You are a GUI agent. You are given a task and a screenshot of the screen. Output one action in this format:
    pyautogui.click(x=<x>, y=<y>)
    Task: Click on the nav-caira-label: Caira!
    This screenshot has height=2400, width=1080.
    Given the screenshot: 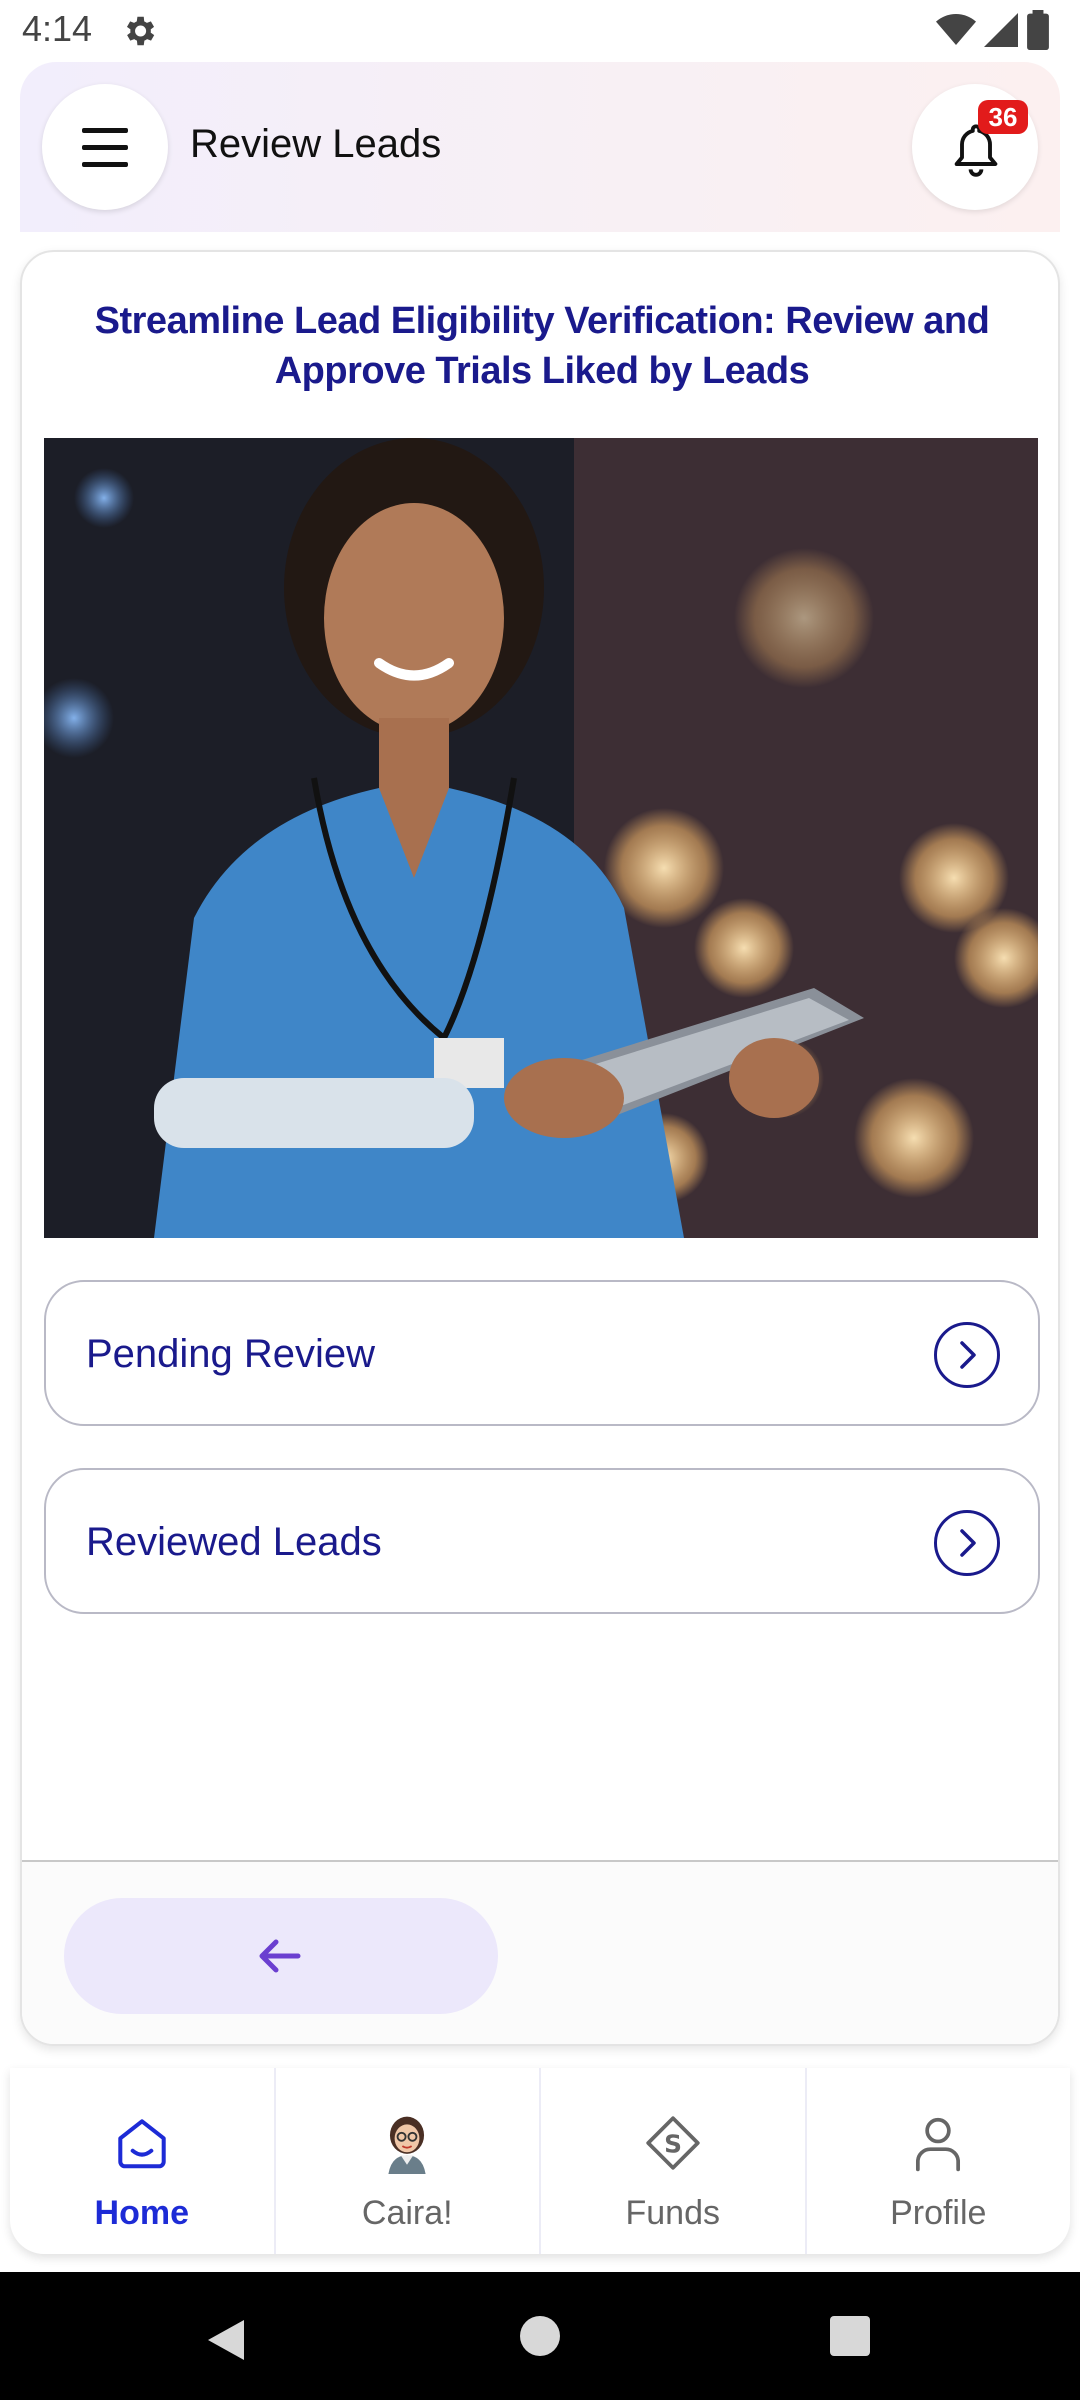 What is the action you would take?
    pyautogui.click(x=407, y=2213)
    